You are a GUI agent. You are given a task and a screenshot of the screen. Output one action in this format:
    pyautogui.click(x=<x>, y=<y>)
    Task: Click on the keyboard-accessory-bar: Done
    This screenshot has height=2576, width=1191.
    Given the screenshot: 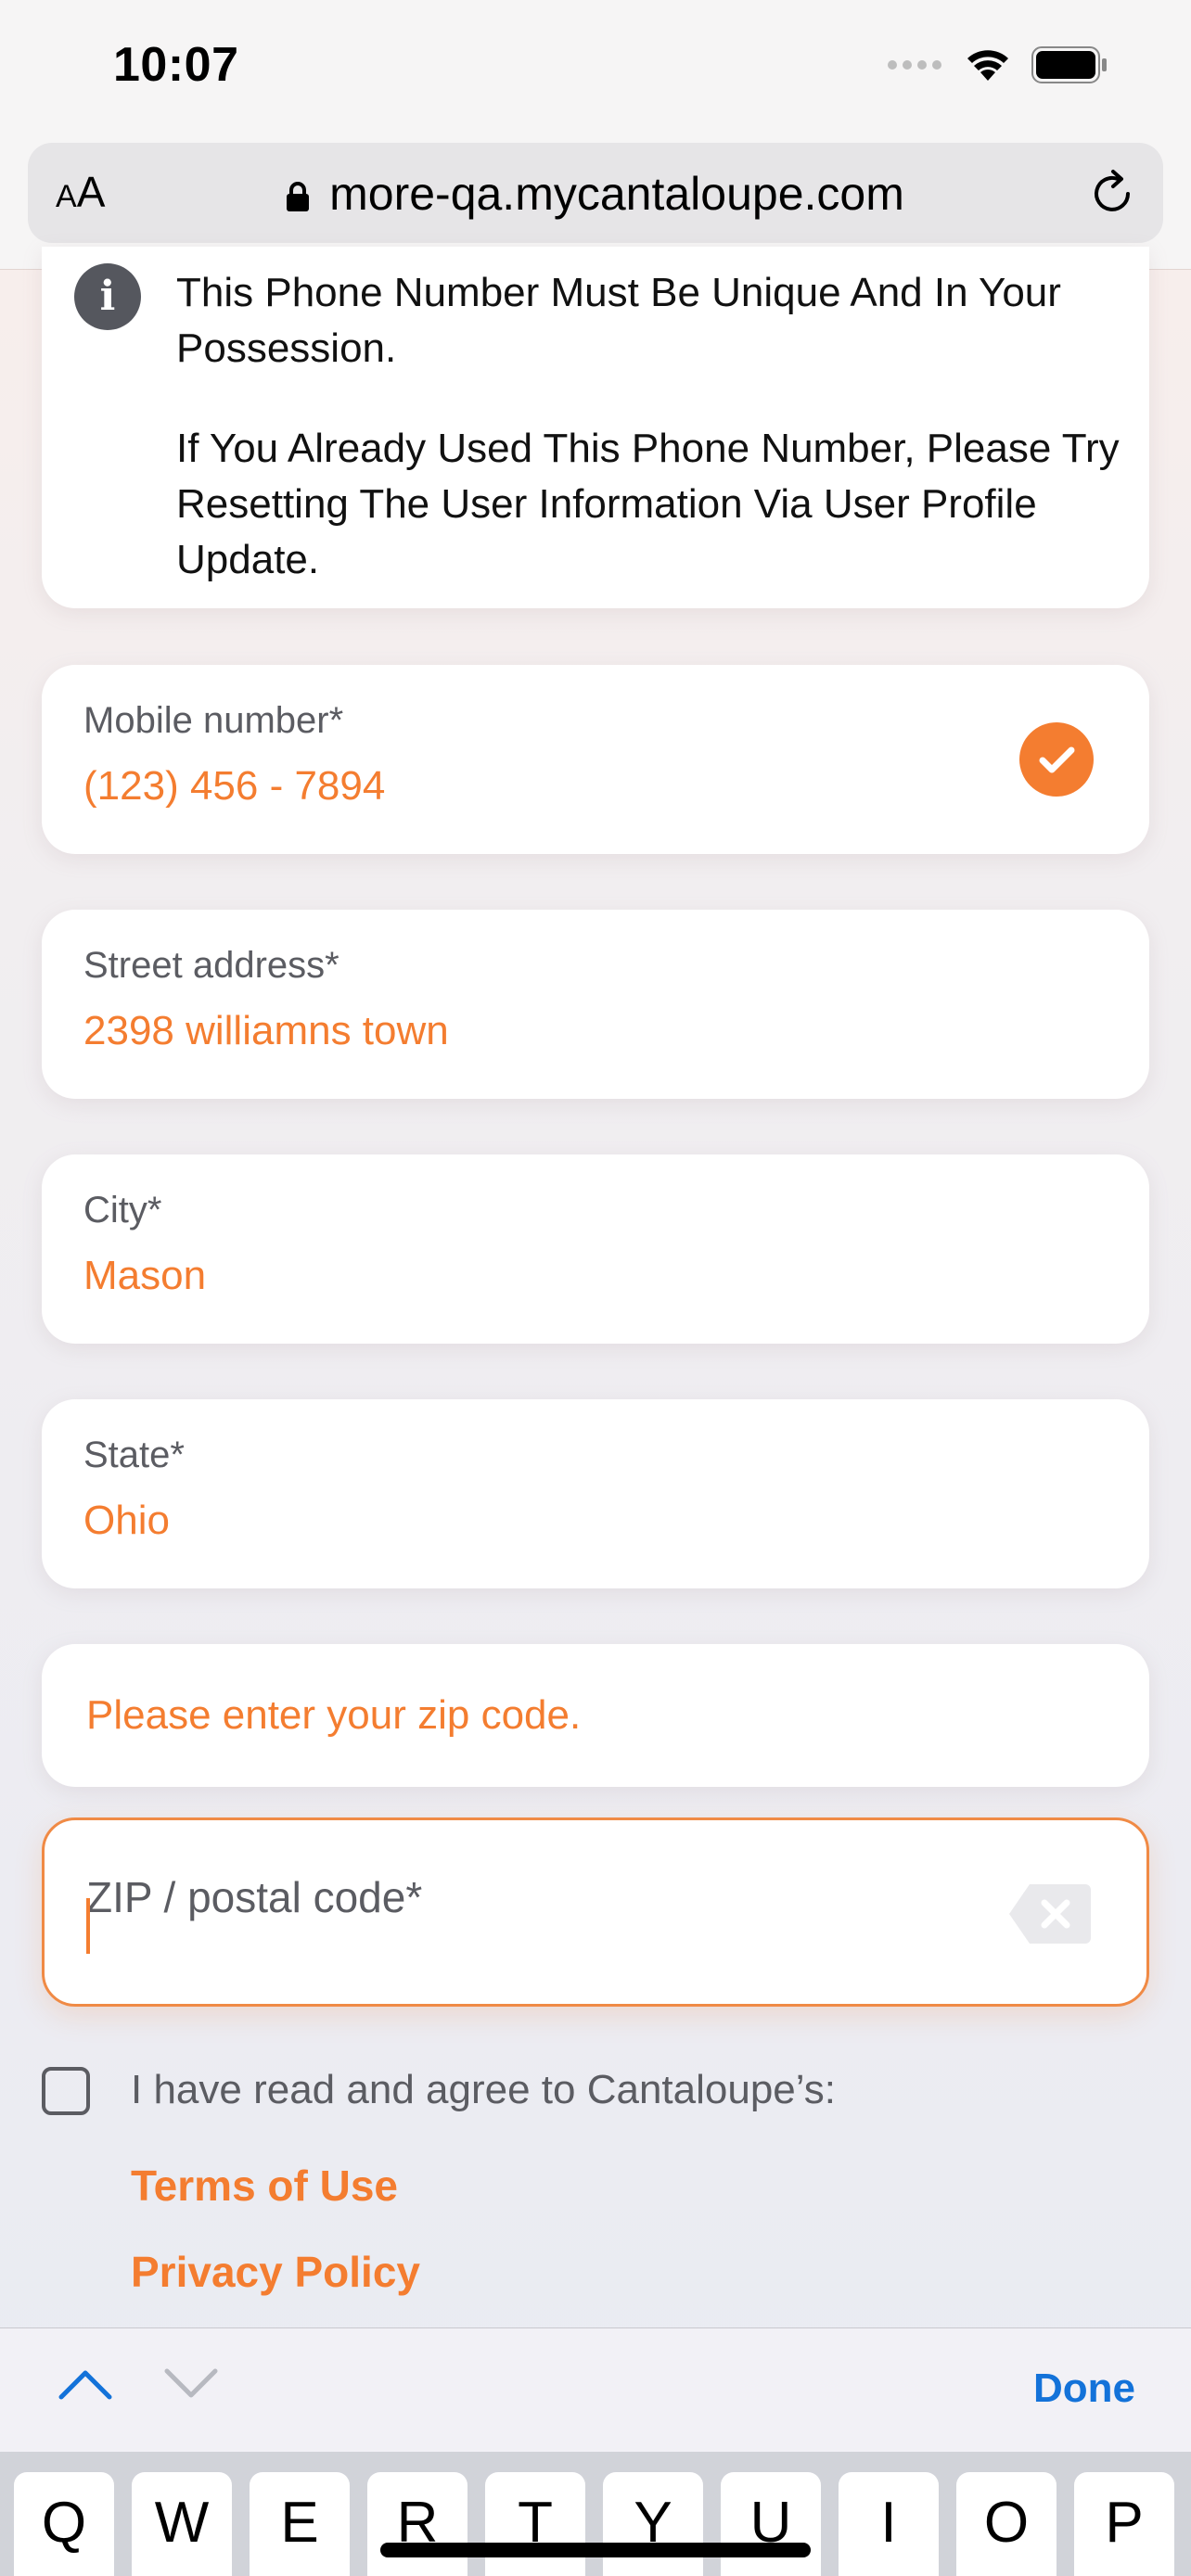 What is the action you would take?
    pyautogui.click(x=595, y=2390)
    